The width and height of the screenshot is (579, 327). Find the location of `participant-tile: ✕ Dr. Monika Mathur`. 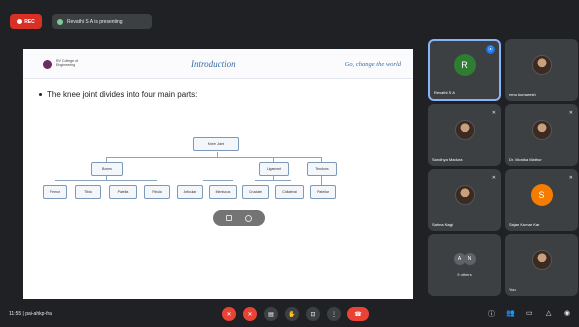

participant-tile: ✕ Dr. Monika Mathur is located at coordinates (541, 135).